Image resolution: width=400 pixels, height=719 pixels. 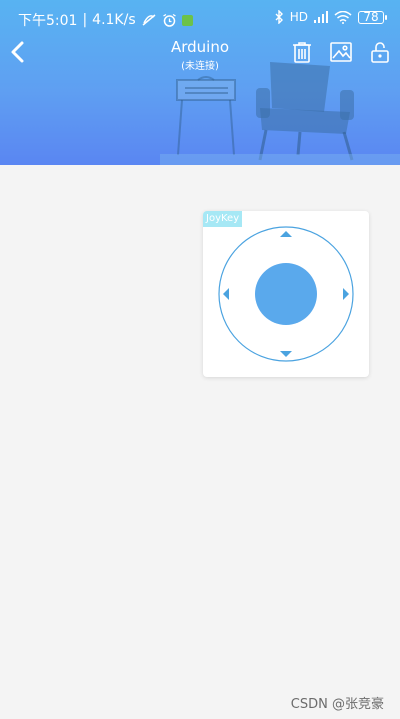 I want to click on arrow-left-icon, so click(x=226, y=294).